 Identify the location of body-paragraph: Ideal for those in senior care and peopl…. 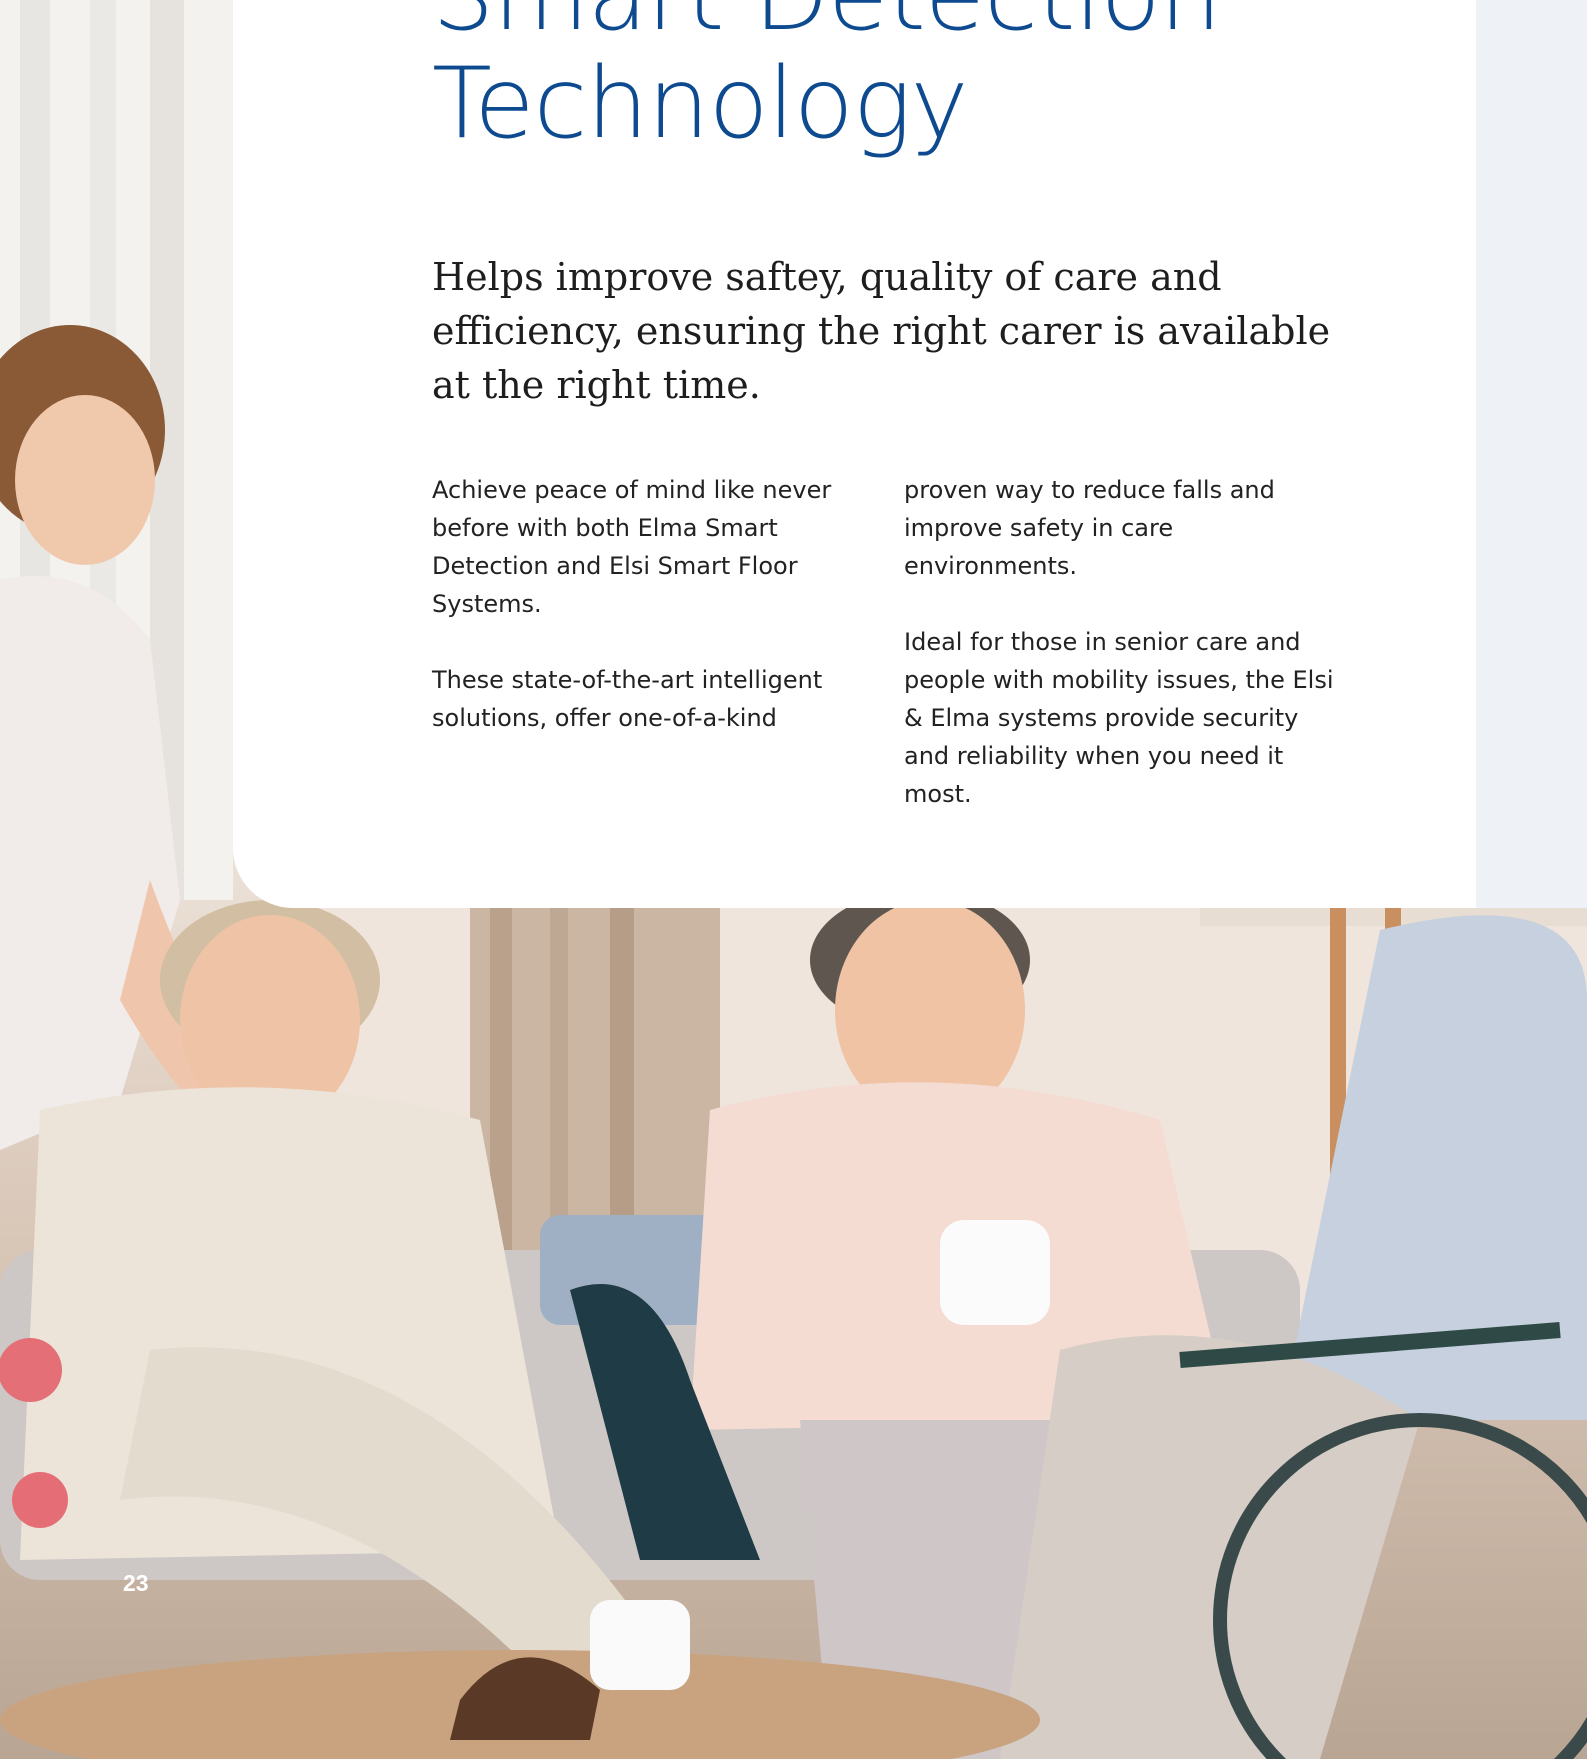
(1119, 718).